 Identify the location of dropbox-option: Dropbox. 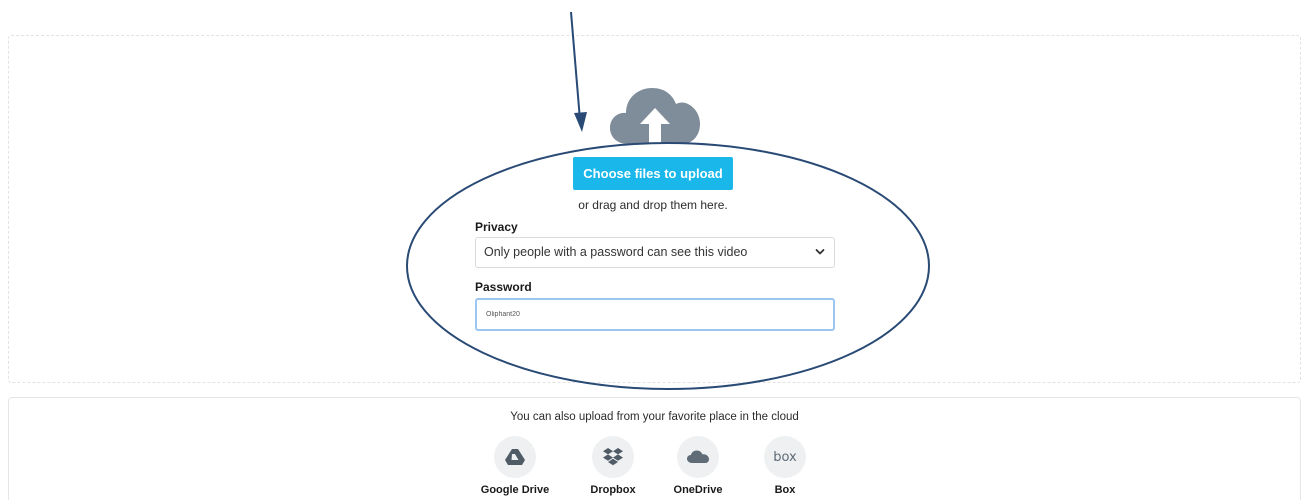
(613, 466).